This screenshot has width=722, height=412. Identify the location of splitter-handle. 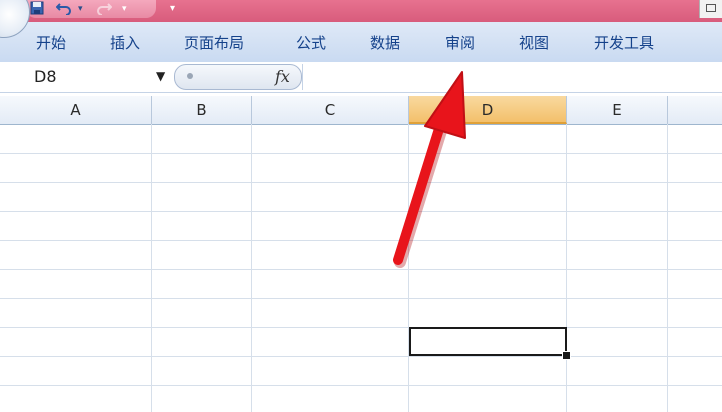
(190, 76).